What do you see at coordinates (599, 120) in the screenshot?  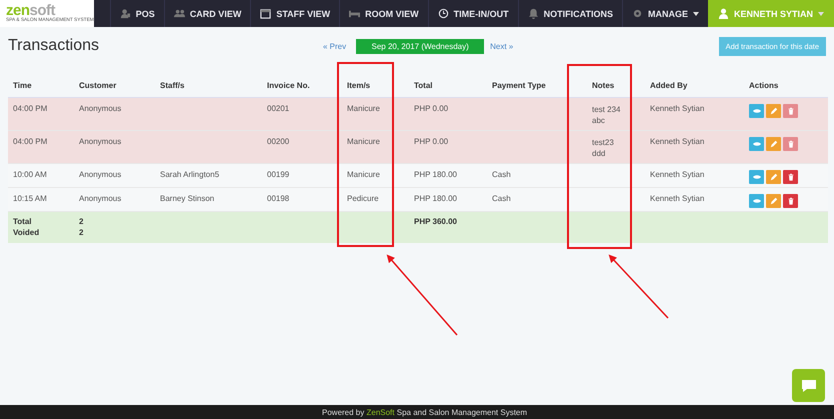 I see `note-line: abc` at bounding box center [599, 120].